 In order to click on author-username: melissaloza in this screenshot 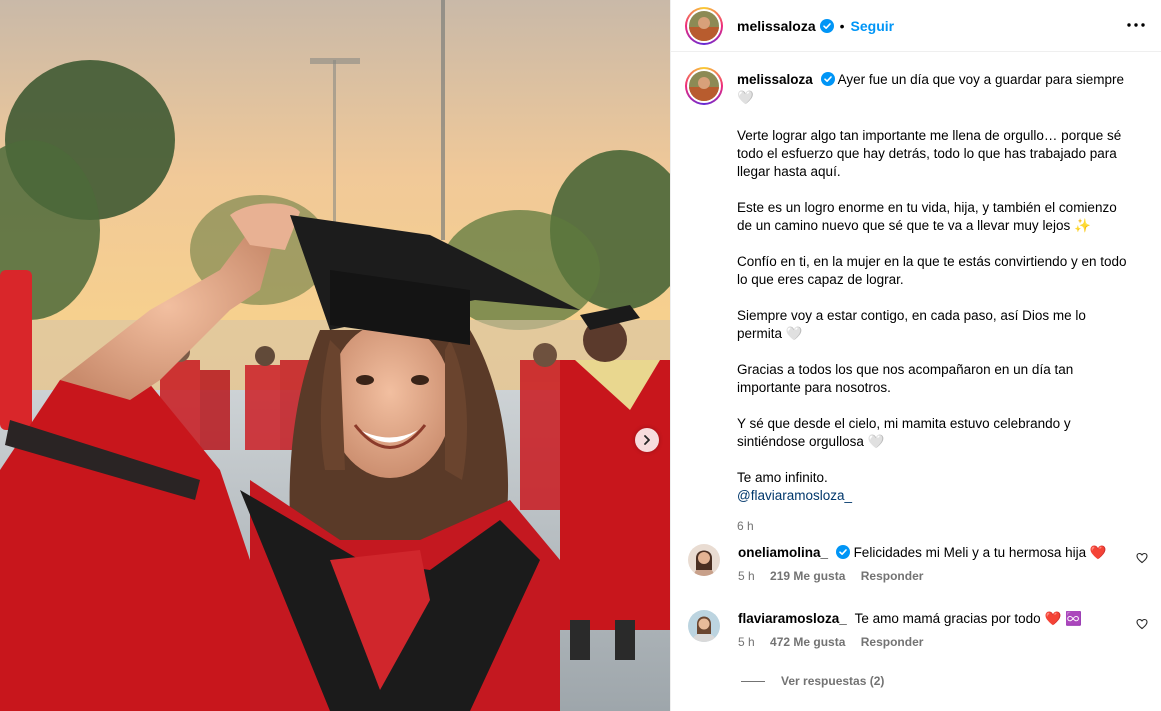, I will do `click(776, 26)`.